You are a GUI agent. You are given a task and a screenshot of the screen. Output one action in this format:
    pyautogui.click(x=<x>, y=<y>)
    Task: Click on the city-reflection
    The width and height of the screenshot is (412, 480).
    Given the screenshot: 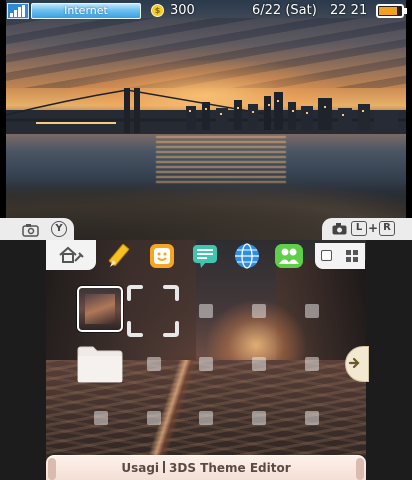 What is the action you would take?
    pyautogui.click(x=221, y=161)
    